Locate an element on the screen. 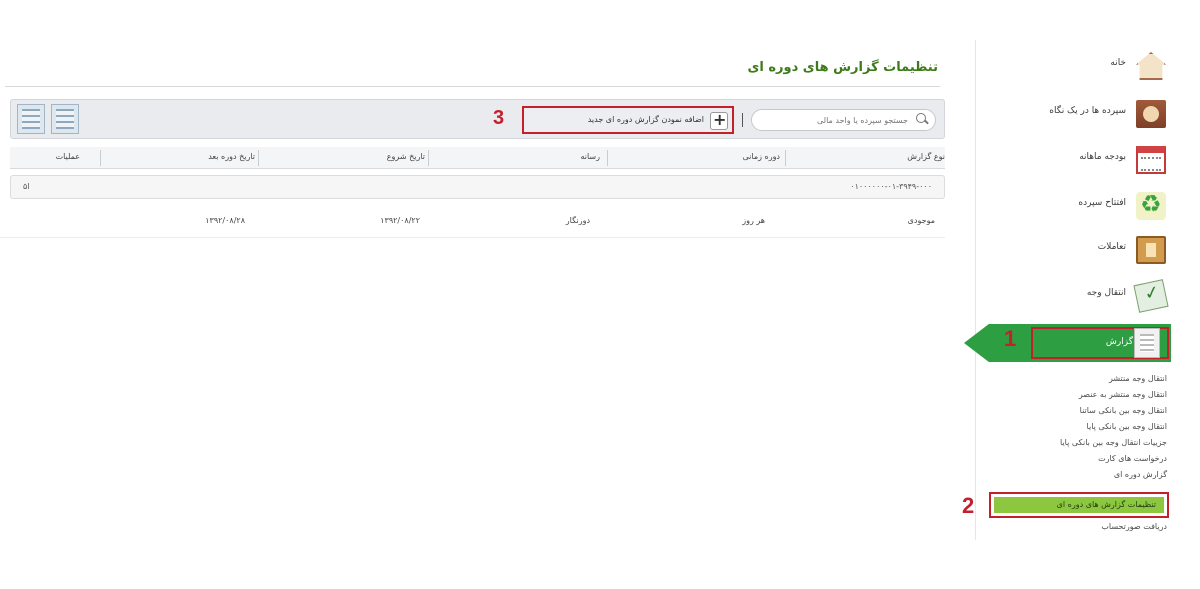 This screenshot has height=589, width=1200. group-count: ا۵ is located at coordinates (26, 186).